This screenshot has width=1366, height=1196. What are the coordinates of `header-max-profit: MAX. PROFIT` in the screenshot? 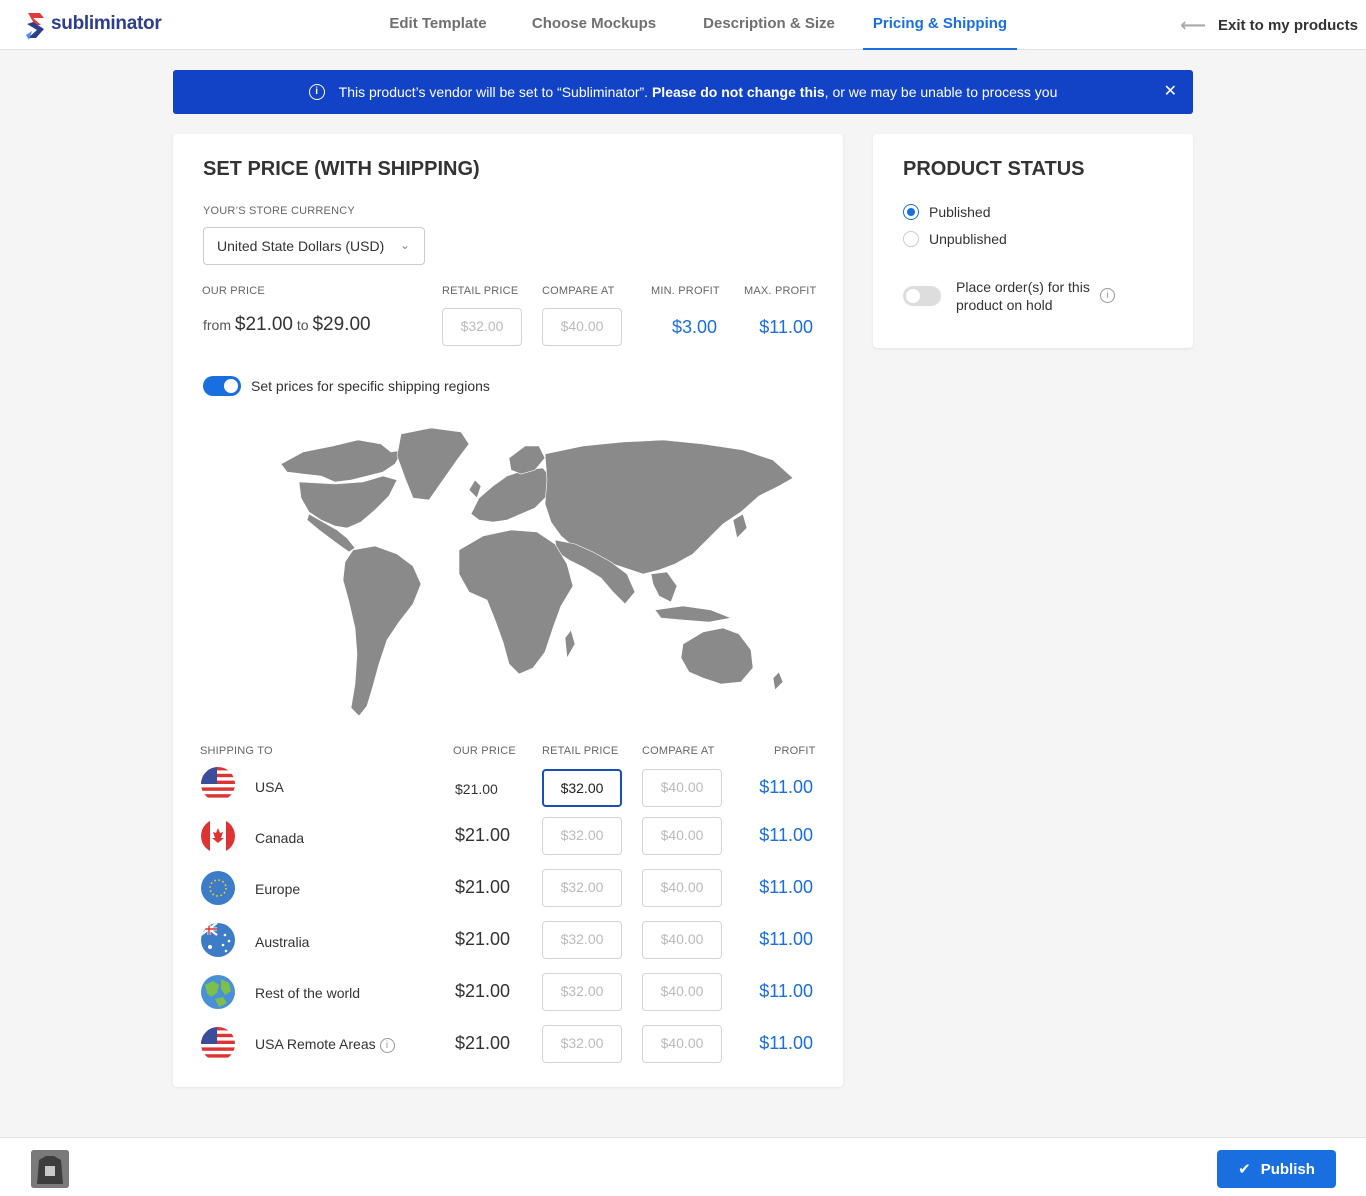 It's located at (780, 291).